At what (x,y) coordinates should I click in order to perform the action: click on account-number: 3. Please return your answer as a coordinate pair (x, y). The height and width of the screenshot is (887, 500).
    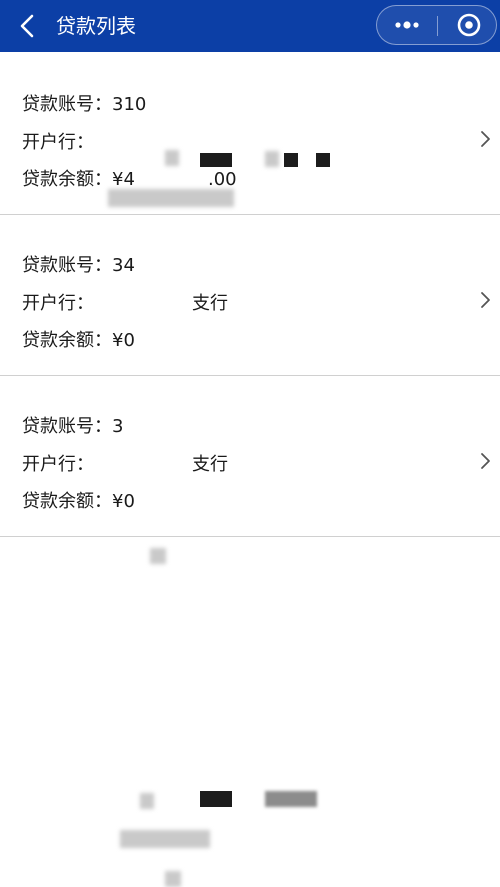
    Looking at the image, I should click on (118, 426).